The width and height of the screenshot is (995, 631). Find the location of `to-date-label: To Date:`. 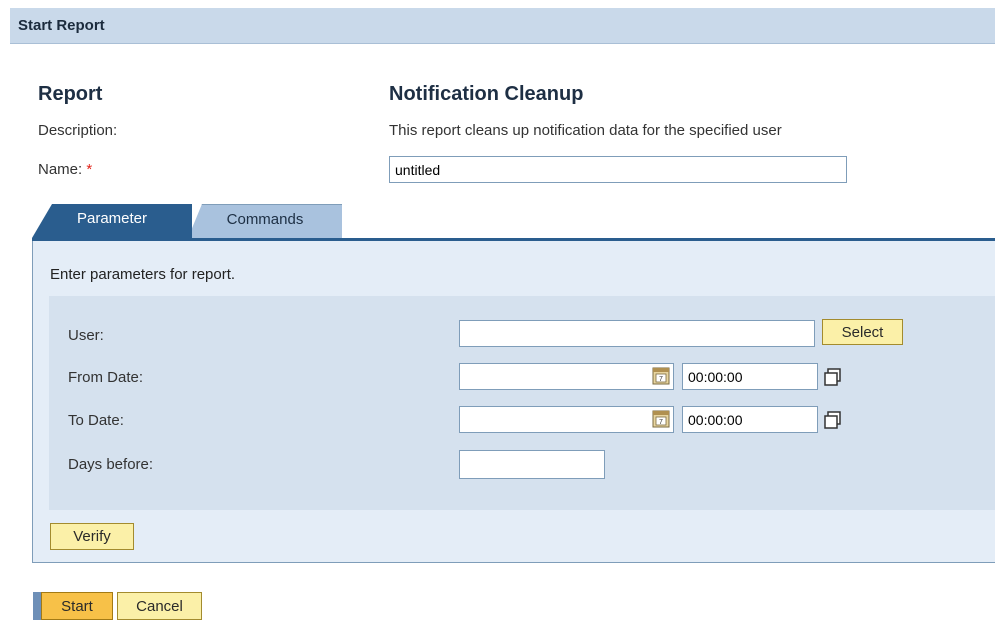

to-date-label: To Date: is located at coordinates (96, 420).